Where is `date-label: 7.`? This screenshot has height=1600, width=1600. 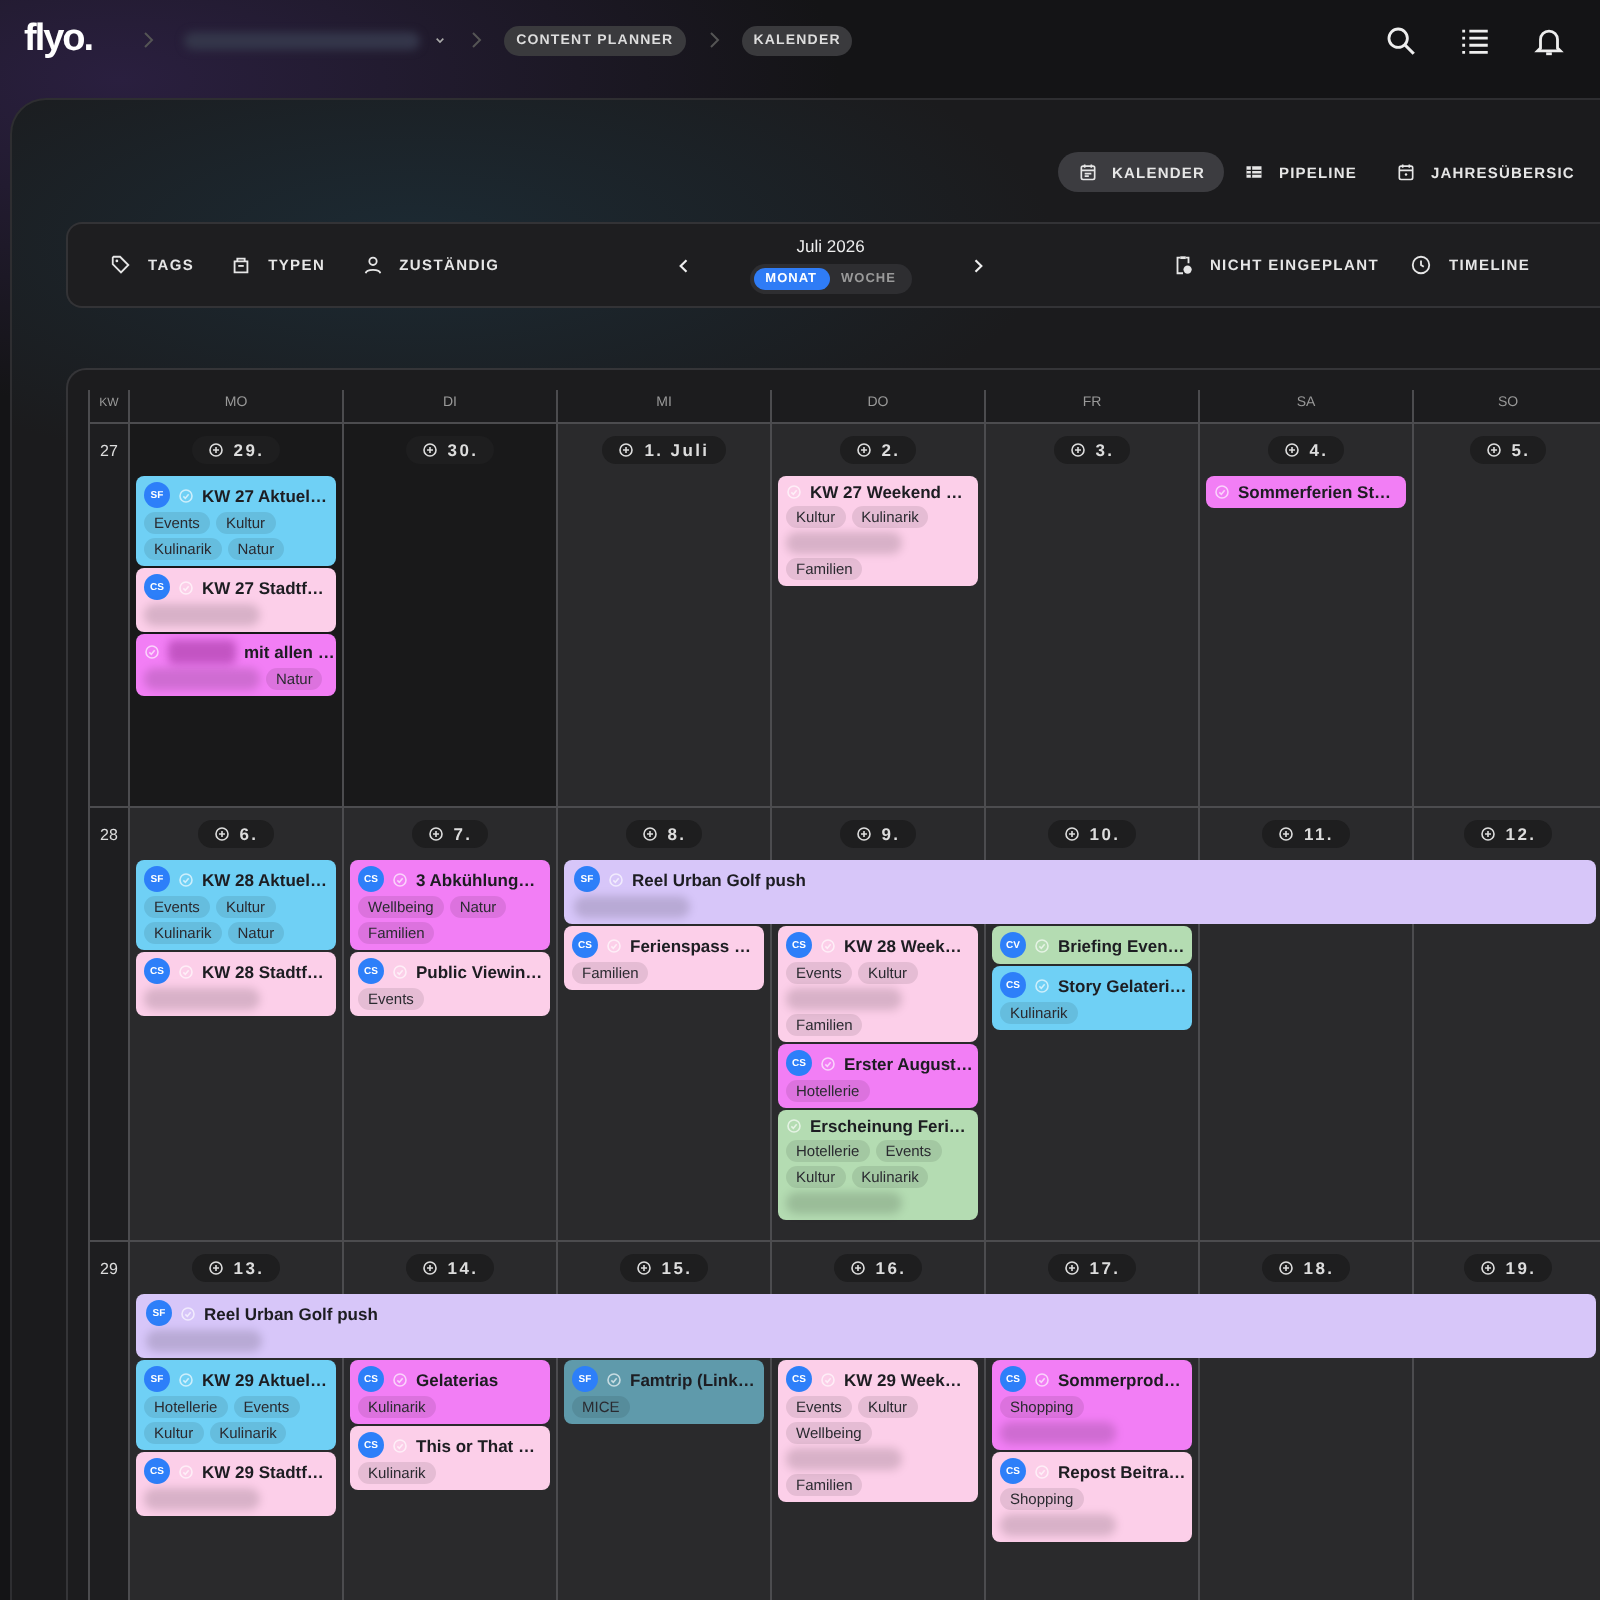 date-label: 7. is located at coordinates (450, 834).